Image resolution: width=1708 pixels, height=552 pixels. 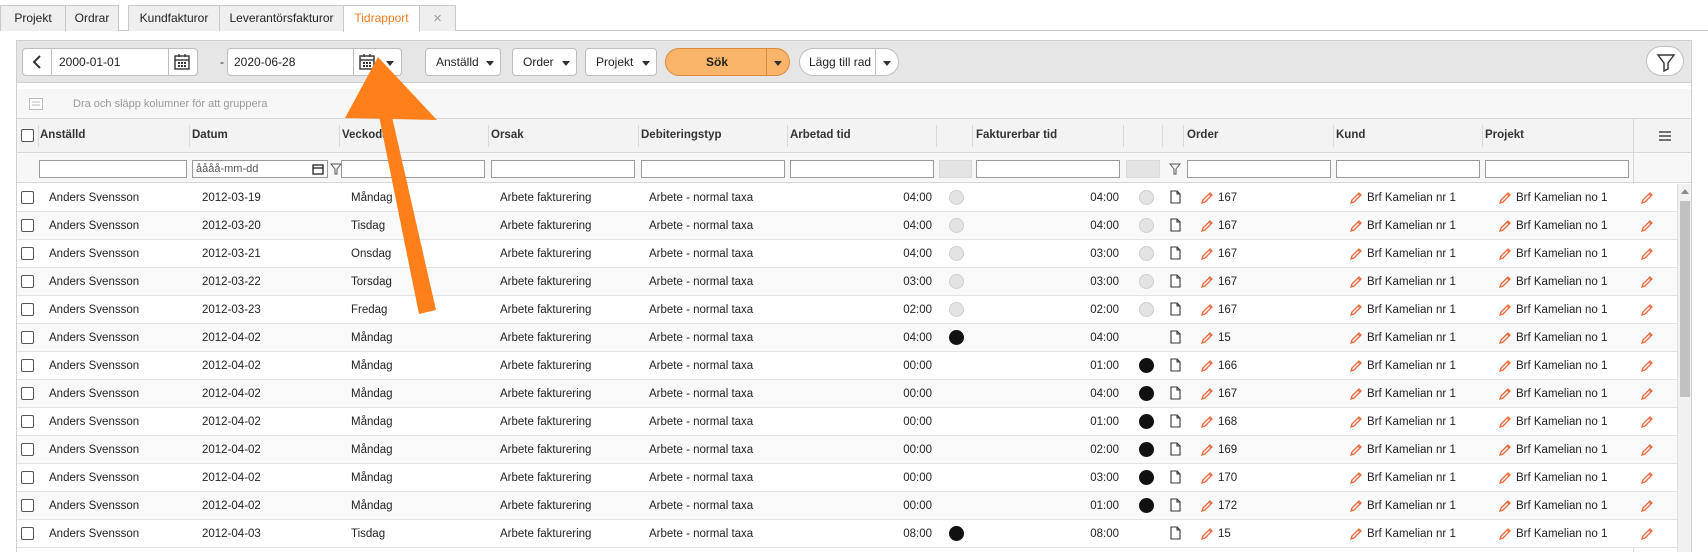 What do you see at coordinates (1048, 169) in the screenshot?
I see `billable-time-filter-input` at bounding box center [1048, 169].